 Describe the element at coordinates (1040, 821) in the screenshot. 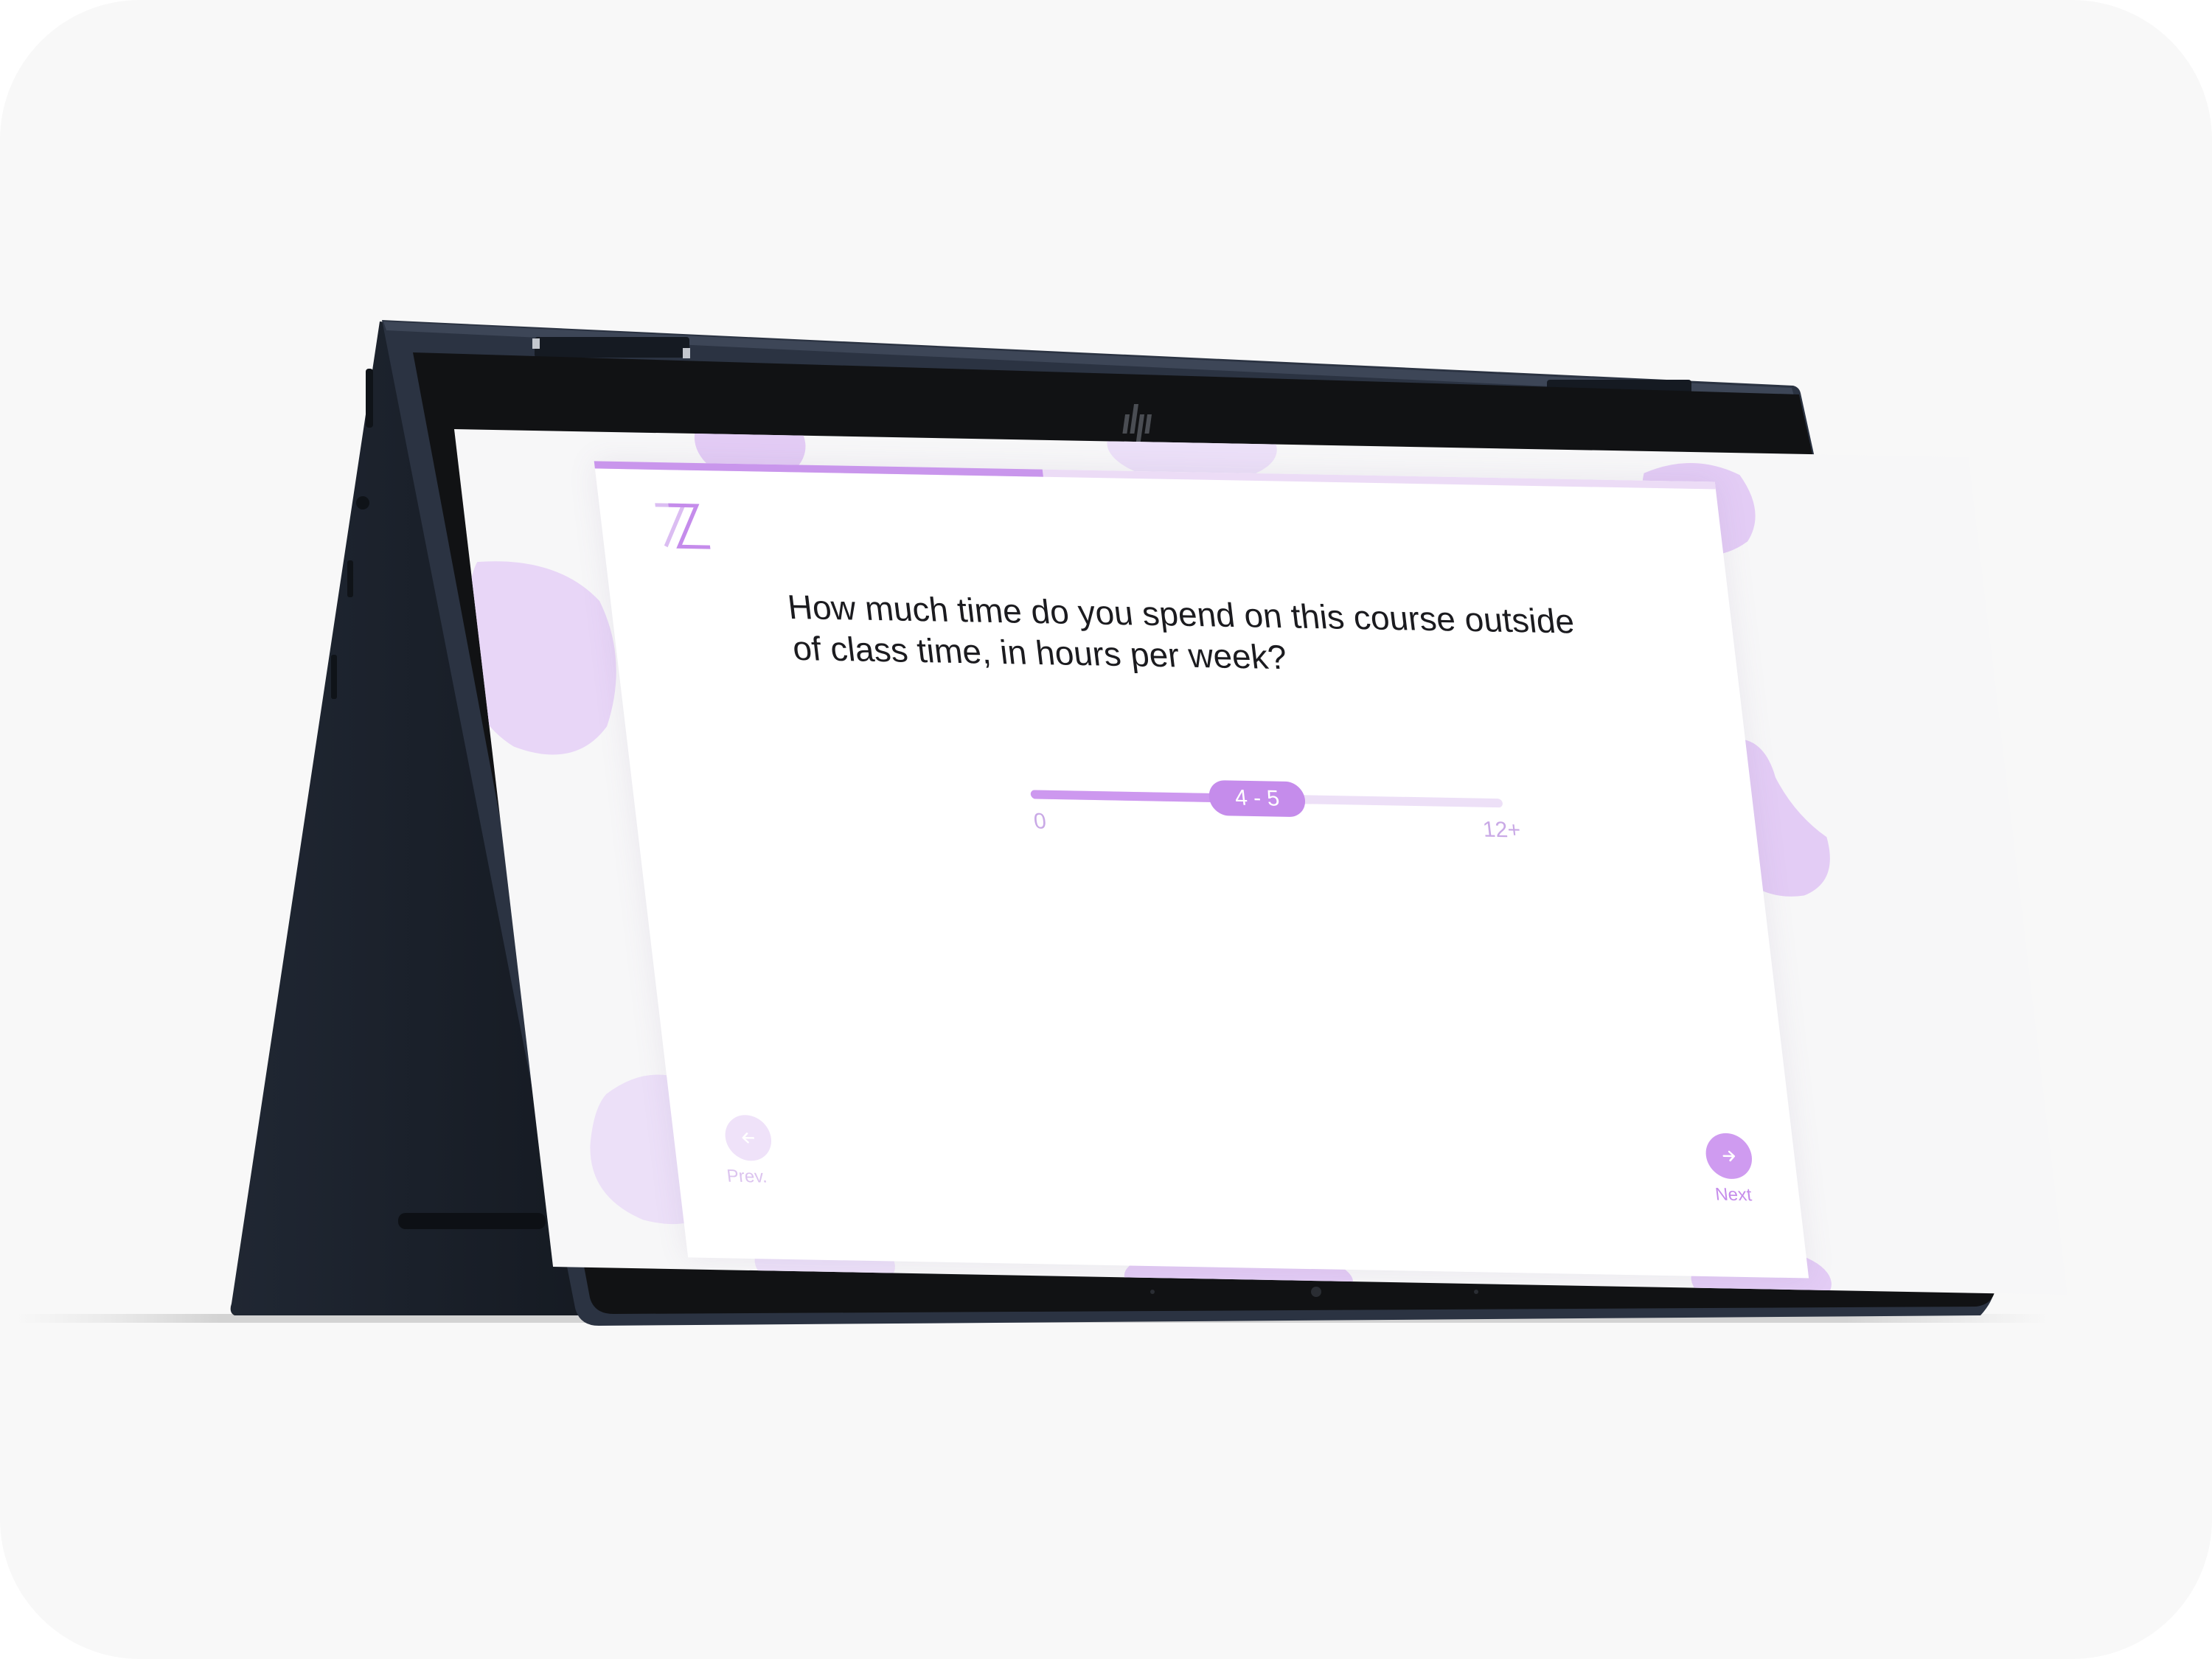

I see `slider-min-label: 0` at that location.